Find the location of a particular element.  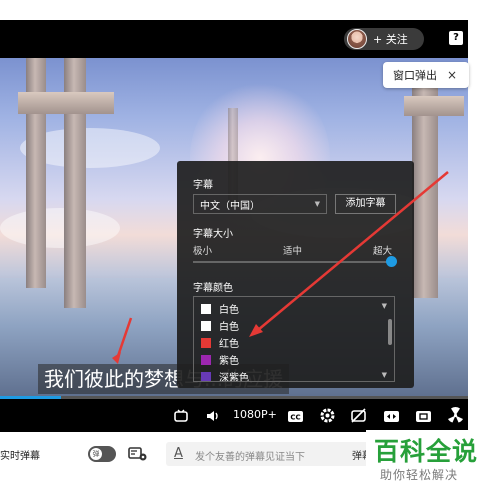

color-option-purple: 紫色 is located at coordinates (220, 359).